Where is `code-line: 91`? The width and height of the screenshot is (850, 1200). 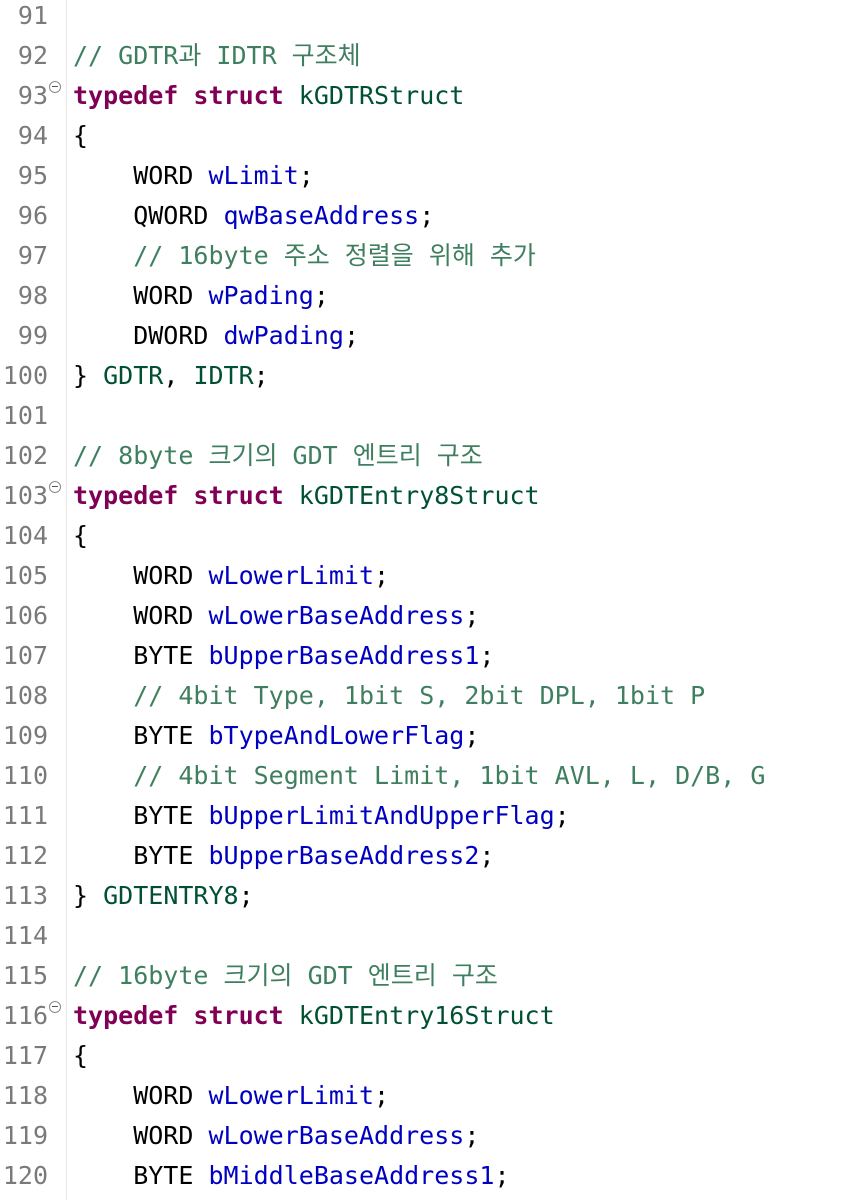
code-line: 91 is located at coordinates (425, 18).